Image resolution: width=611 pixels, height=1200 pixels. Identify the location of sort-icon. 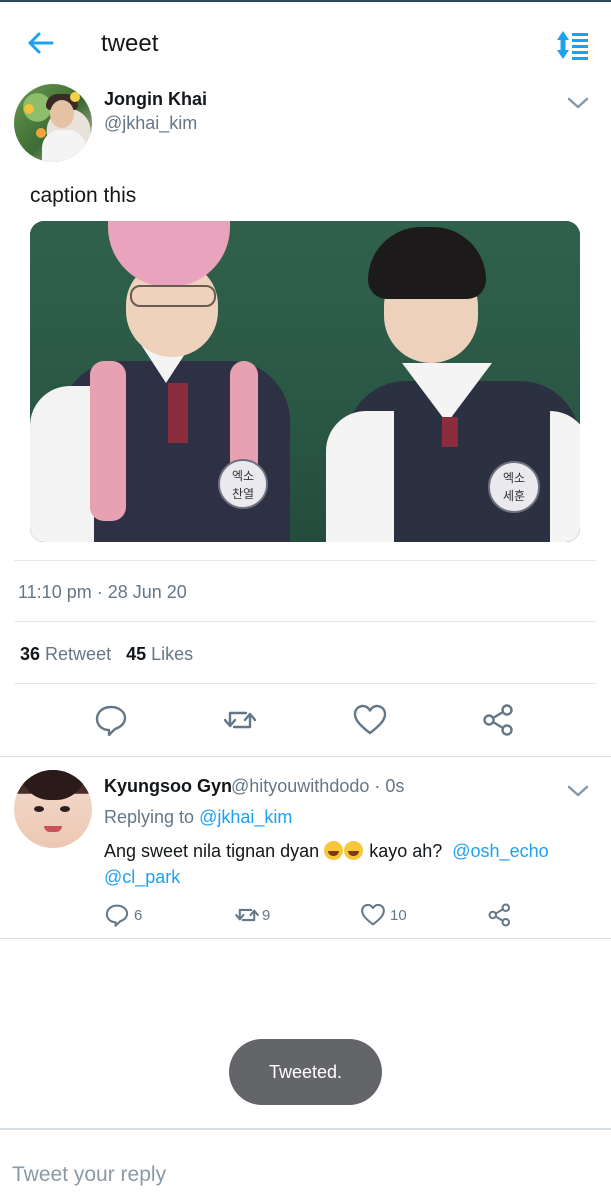
(572, 45).